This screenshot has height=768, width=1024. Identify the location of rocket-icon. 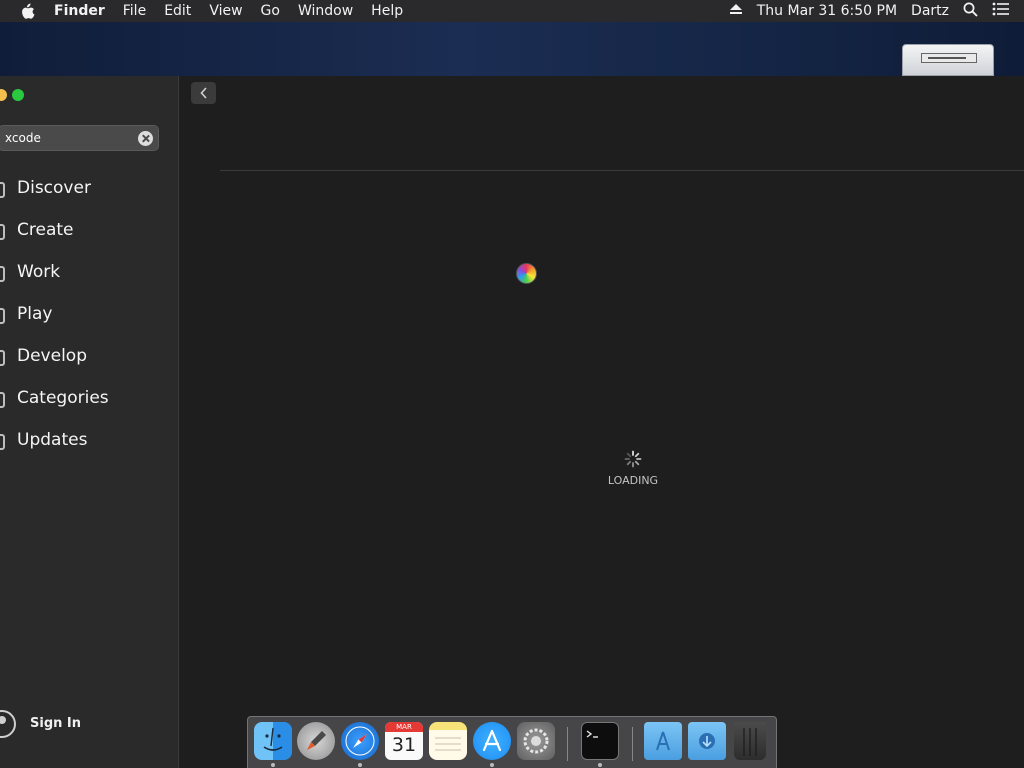
(2, 316).